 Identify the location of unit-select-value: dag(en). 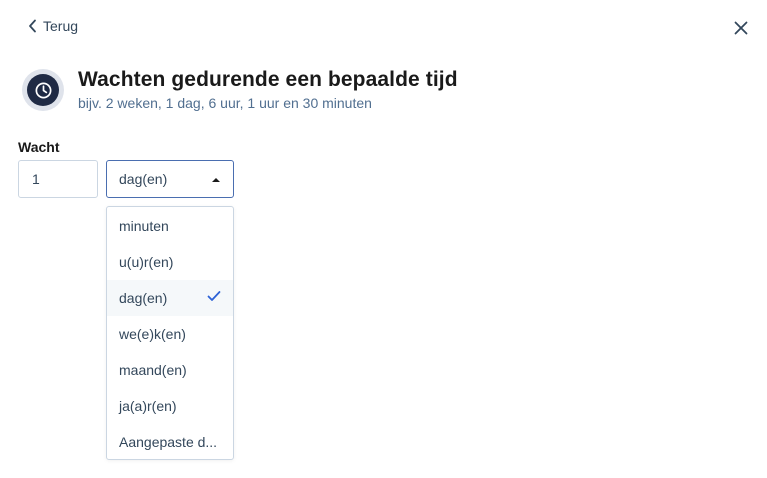
(143, 179).